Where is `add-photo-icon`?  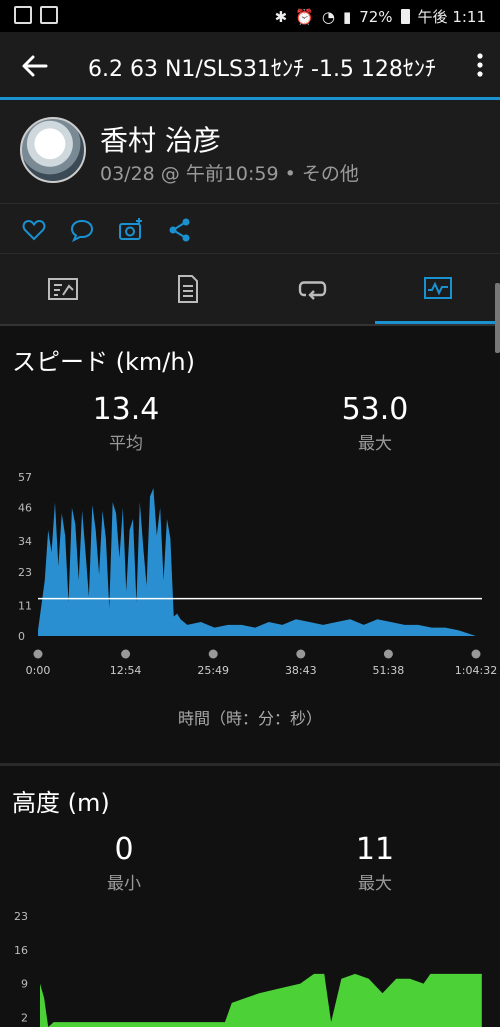
add-photo-icon is located at coordinates (131, 230).